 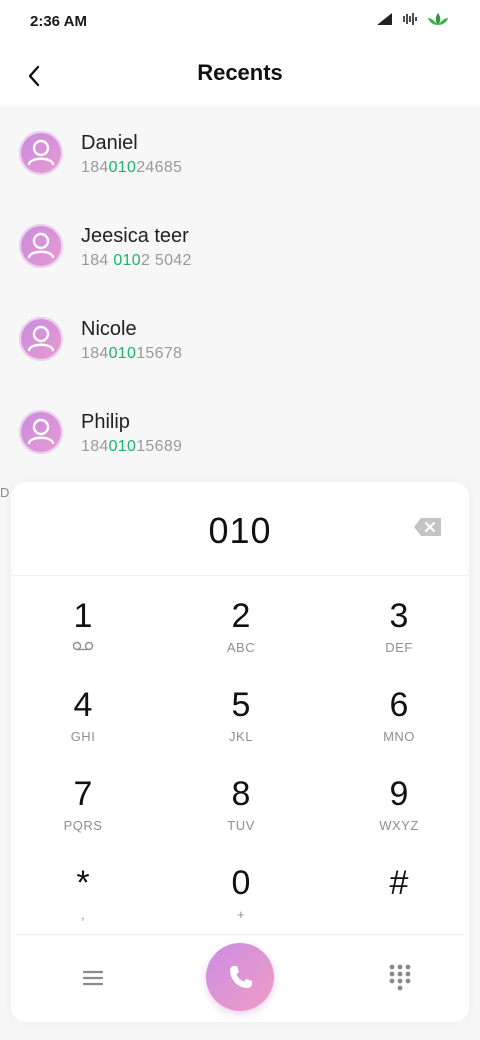 I want to click on key-6: 6 MNO, so click(x=399, y=724).